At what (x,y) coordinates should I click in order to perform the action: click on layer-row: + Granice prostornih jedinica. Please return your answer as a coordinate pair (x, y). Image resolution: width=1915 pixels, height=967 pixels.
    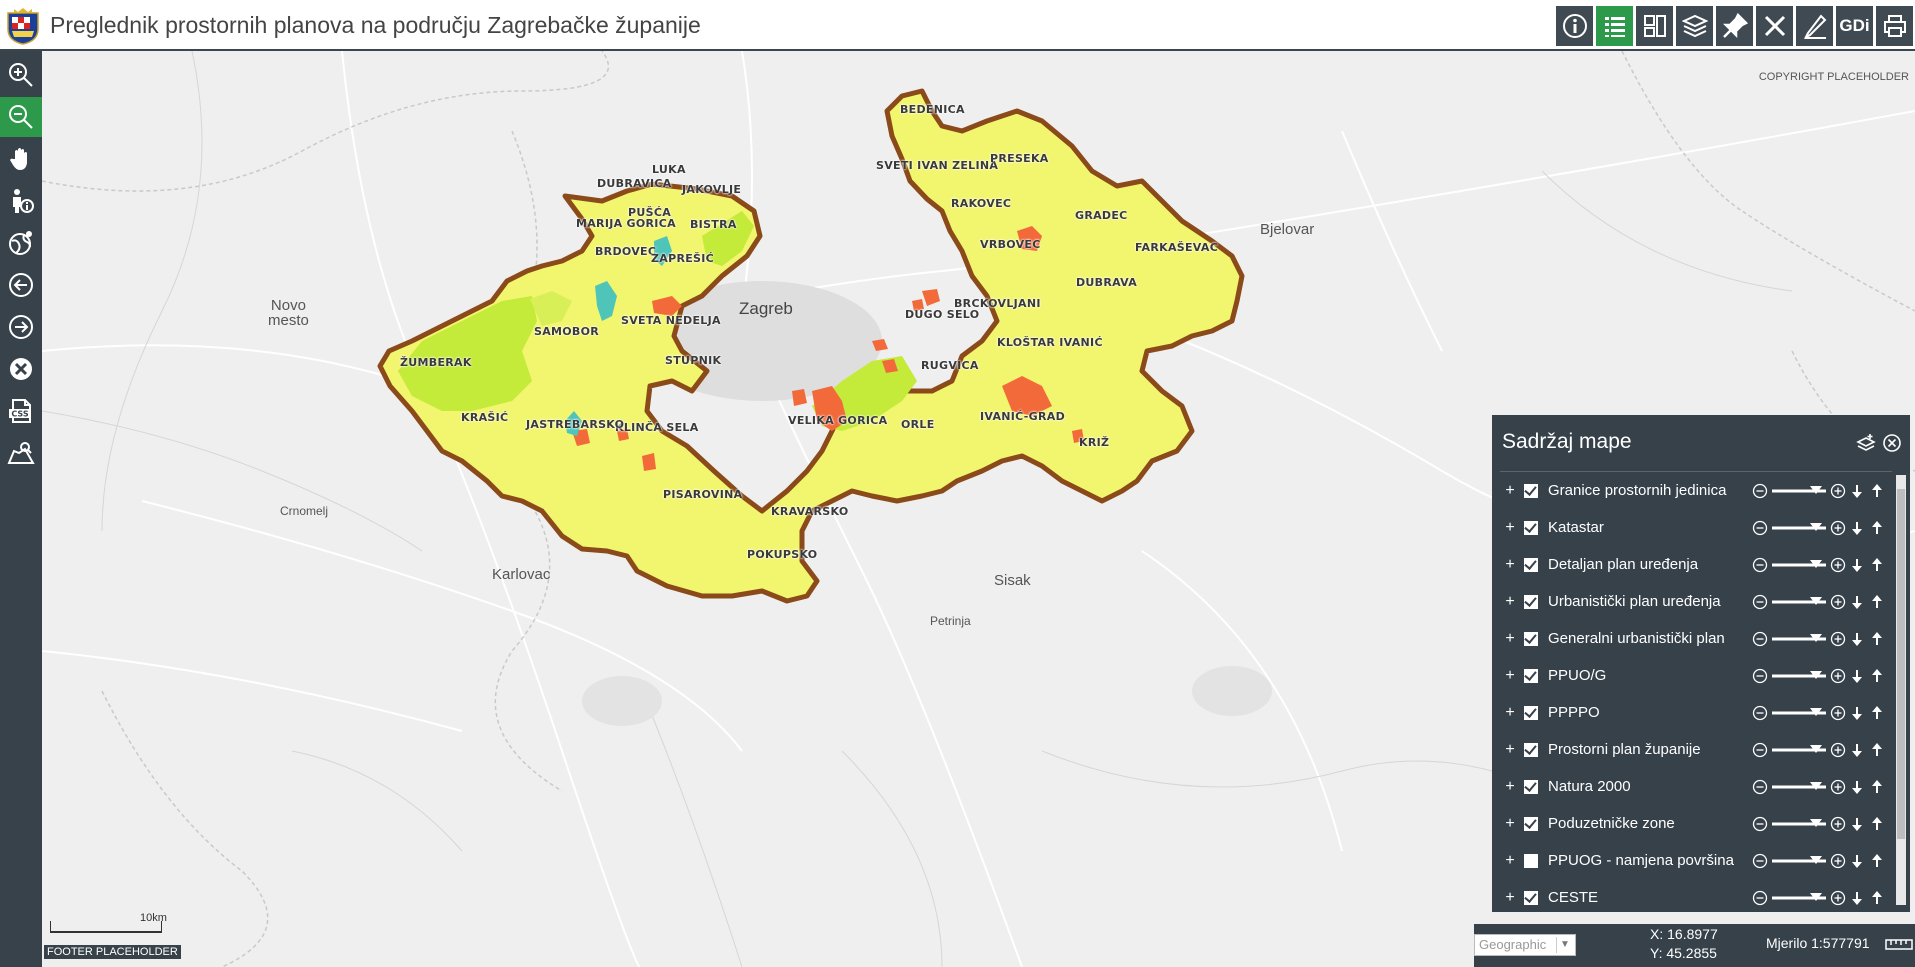
    Looking at the image, I should click on (1696, 490).